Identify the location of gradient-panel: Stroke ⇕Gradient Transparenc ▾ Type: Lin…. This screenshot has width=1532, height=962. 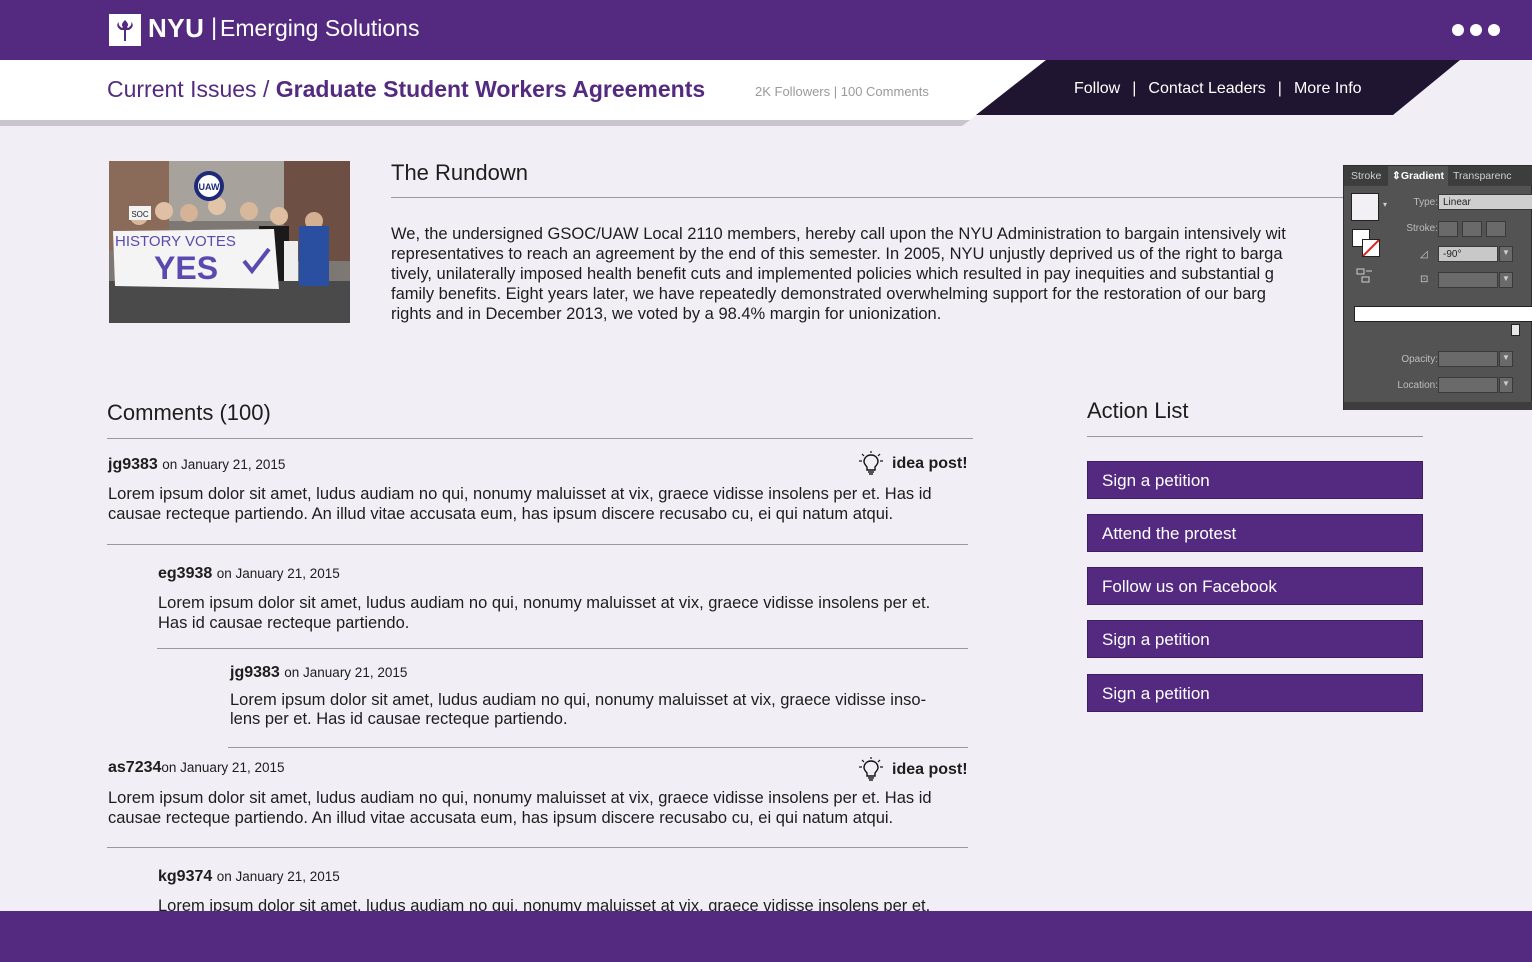
(1437, 287).